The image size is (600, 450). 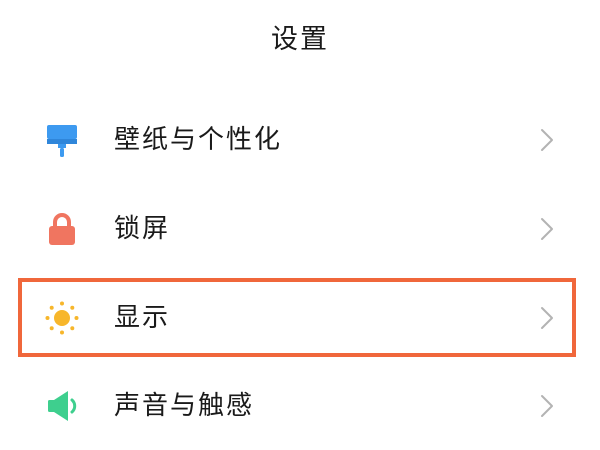 I want to click on paint-brush-icon, so click(x=62, y=140).